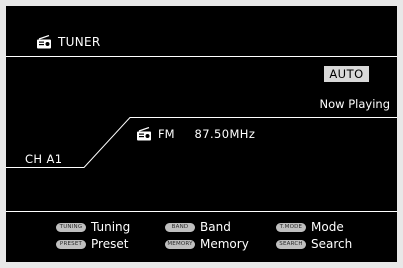 Image resolution: width=403 pixels, height=268 pixels. Describe the element at coordinates (111, 227) in the screenshot. I see `legend-label-tuning: Tuning` at that location.